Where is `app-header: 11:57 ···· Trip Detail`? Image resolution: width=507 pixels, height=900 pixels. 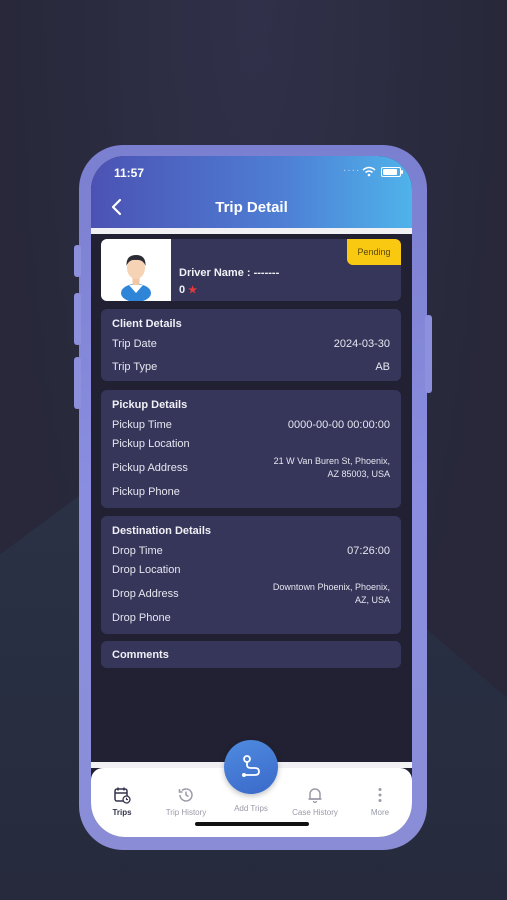 app-header: 11:57 ···· Trip Detail is located at coordinates (251, 192).